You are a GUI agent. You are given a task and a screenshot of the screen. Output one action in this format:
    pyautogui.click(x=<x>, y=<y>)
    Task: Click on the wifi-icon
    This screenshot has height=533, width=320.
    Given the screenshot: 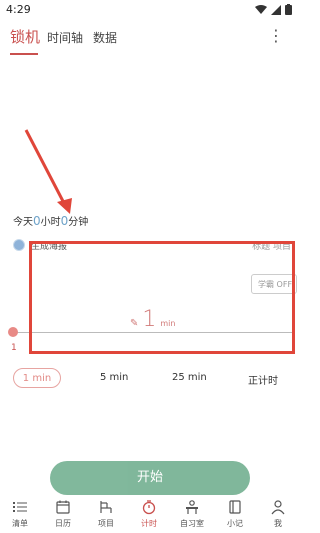 What is the action you would take?
    pyautogui.click(x=261, y=9)
    